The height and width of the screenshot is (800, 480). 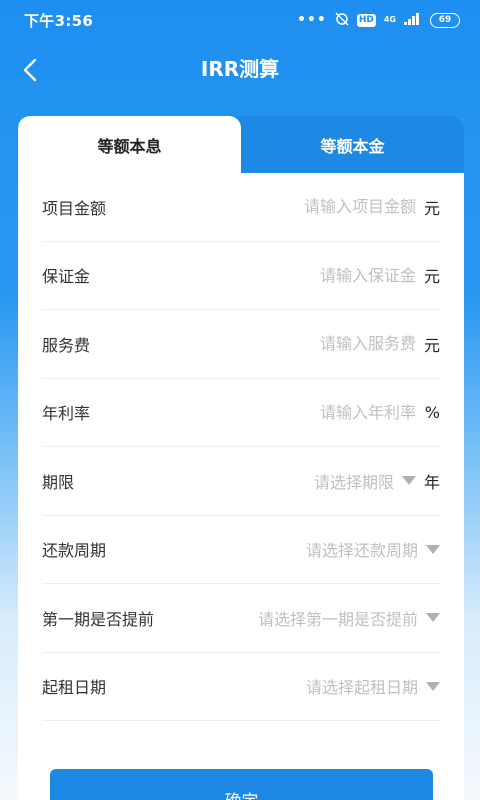 I want to click on project-amount-unit: 元, so click(x=432, y=208).